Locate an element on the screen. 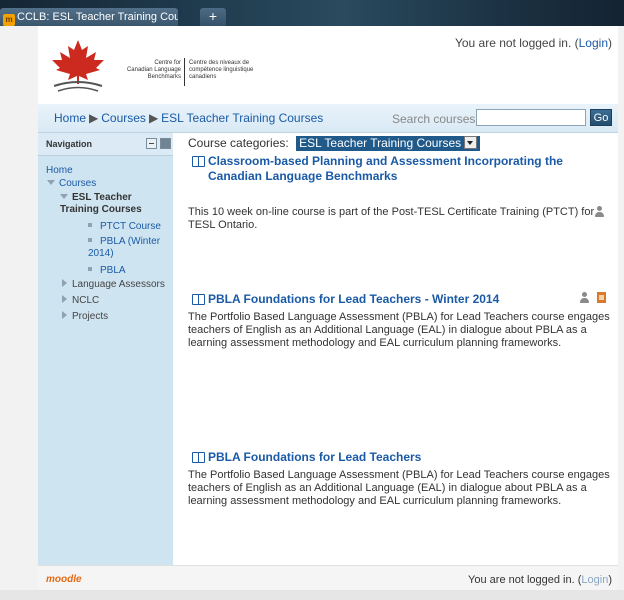 The image size is (624, 600). course-category-label: Course categories: is located at coordinates (238, 143).